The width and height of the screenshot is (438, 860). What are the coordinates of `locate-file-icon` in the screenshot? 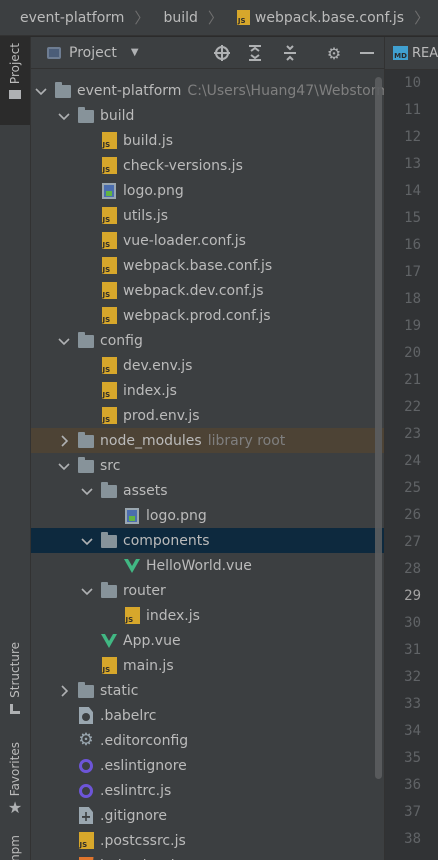 It's located at (222, 53).